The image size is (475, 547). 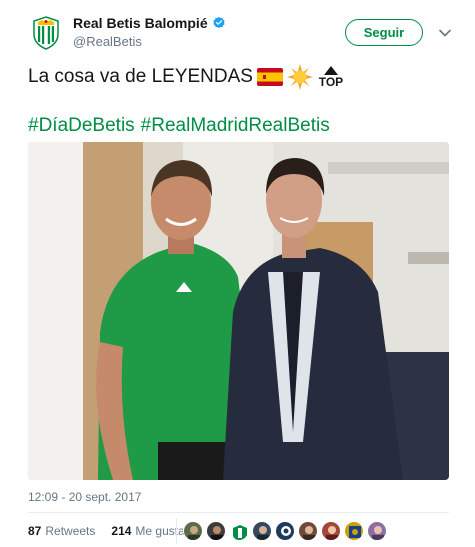 I want to click on top-arrow-icon: TOP, so click(x=331, y=77).